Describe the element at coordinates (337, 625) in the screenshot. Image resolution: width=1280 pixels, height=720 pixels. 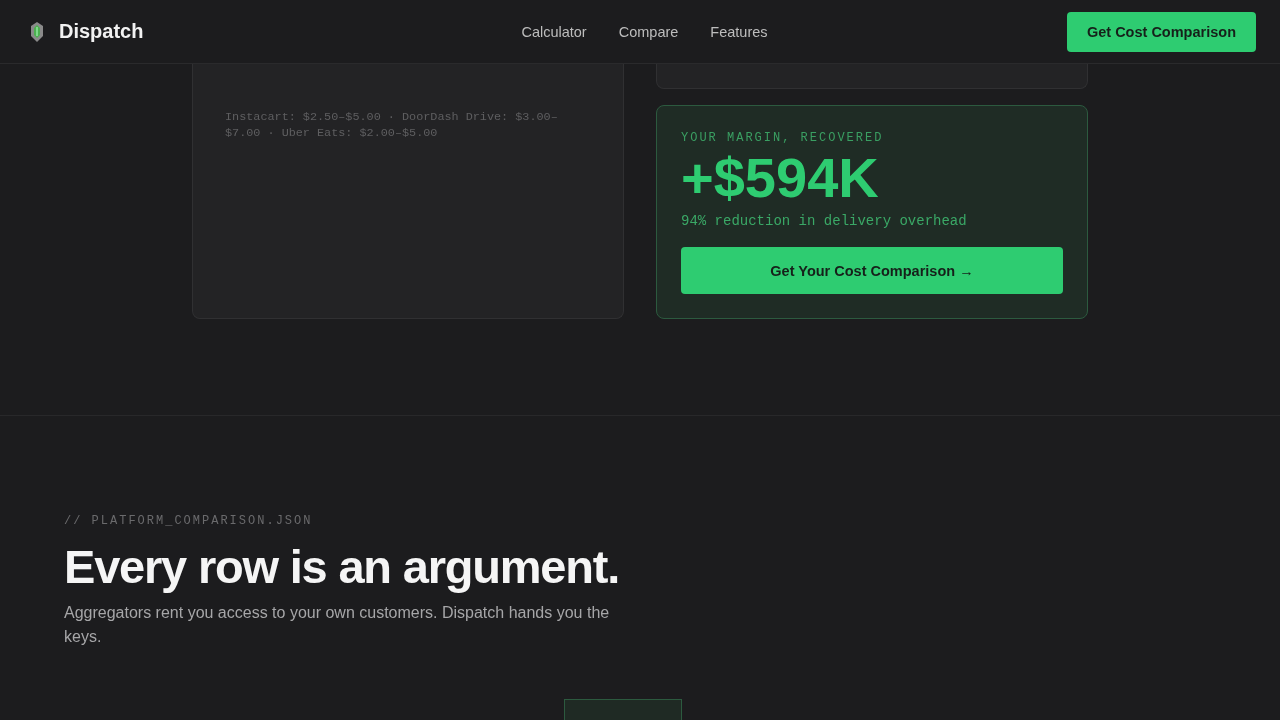
I see `section-intro: Aggregators rent you access to your own customers. Dispatch hands you the keys.` at that location.